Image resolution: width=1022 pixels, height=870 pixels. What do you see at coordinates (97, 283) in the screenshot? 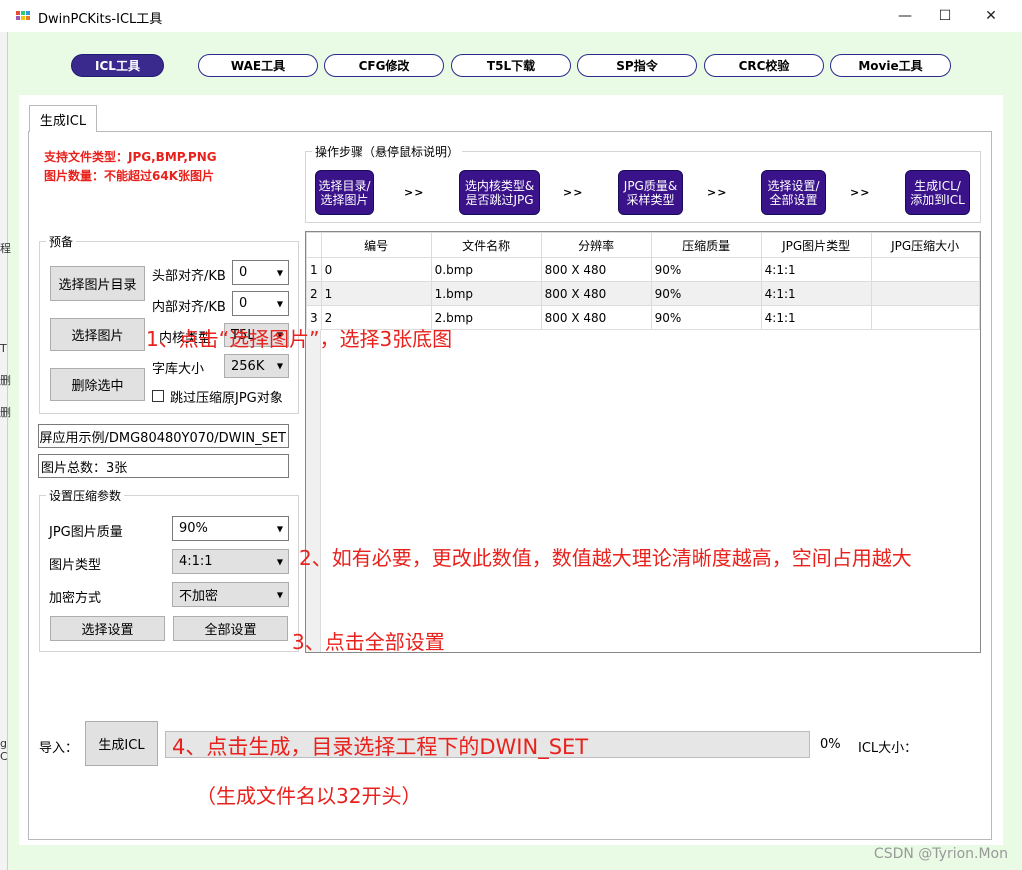
I see `select-dir-button: 选择图片目录` at bounding box center [97, 283].